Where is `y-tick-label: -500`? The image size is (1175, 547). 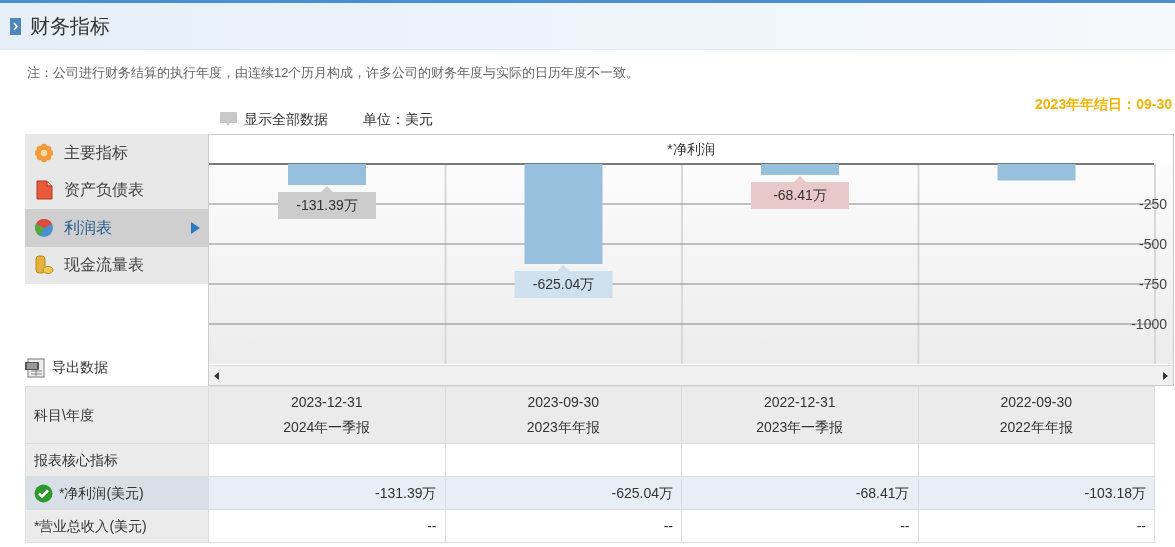
y-tick-label: -500 is located at coordinates (1152, 244).